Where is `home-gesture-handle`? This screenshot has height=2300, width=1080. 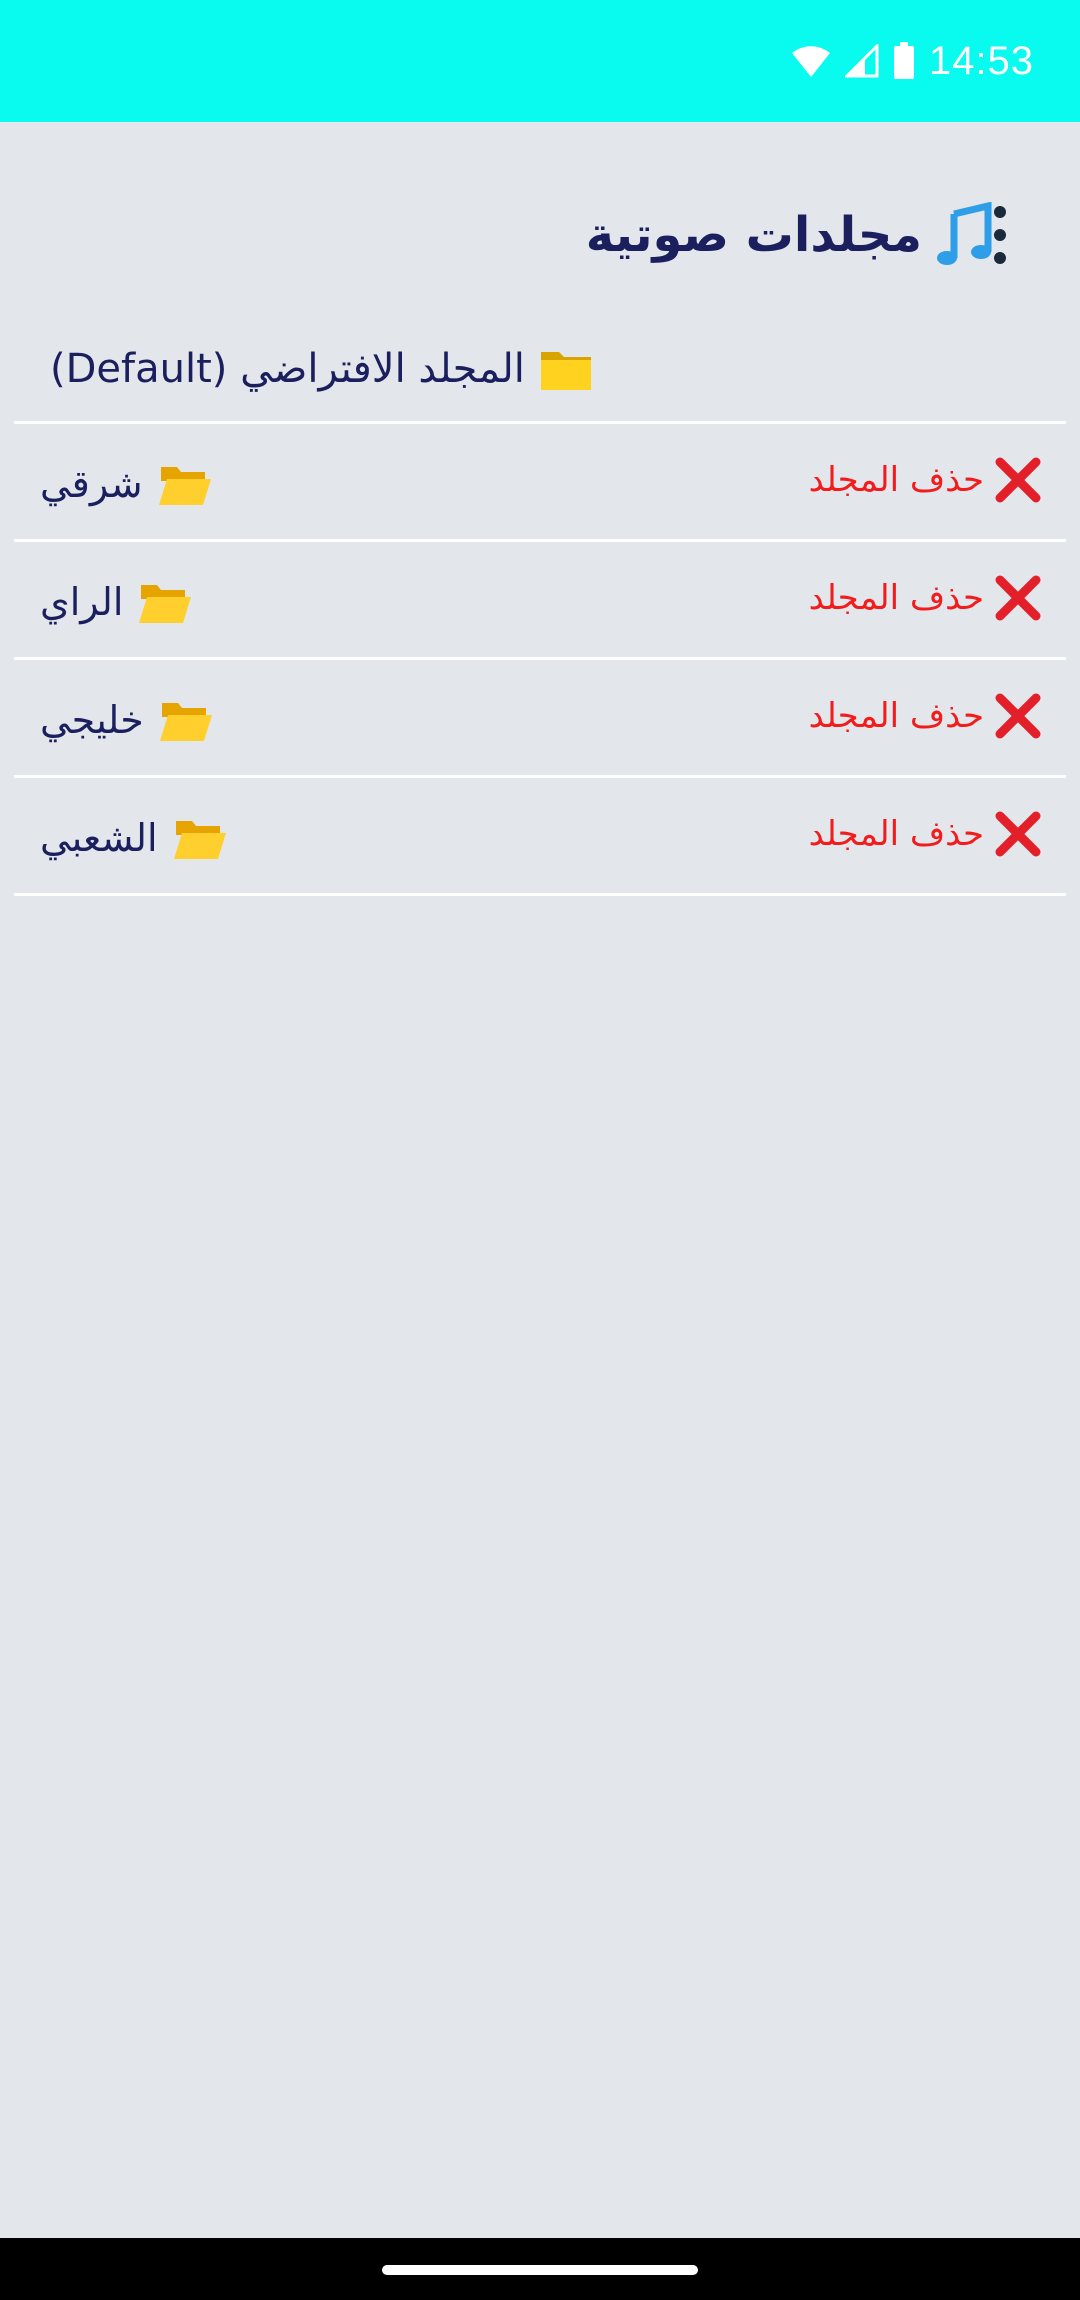 home-gesture-handle is located at coordinates (540, 2270).